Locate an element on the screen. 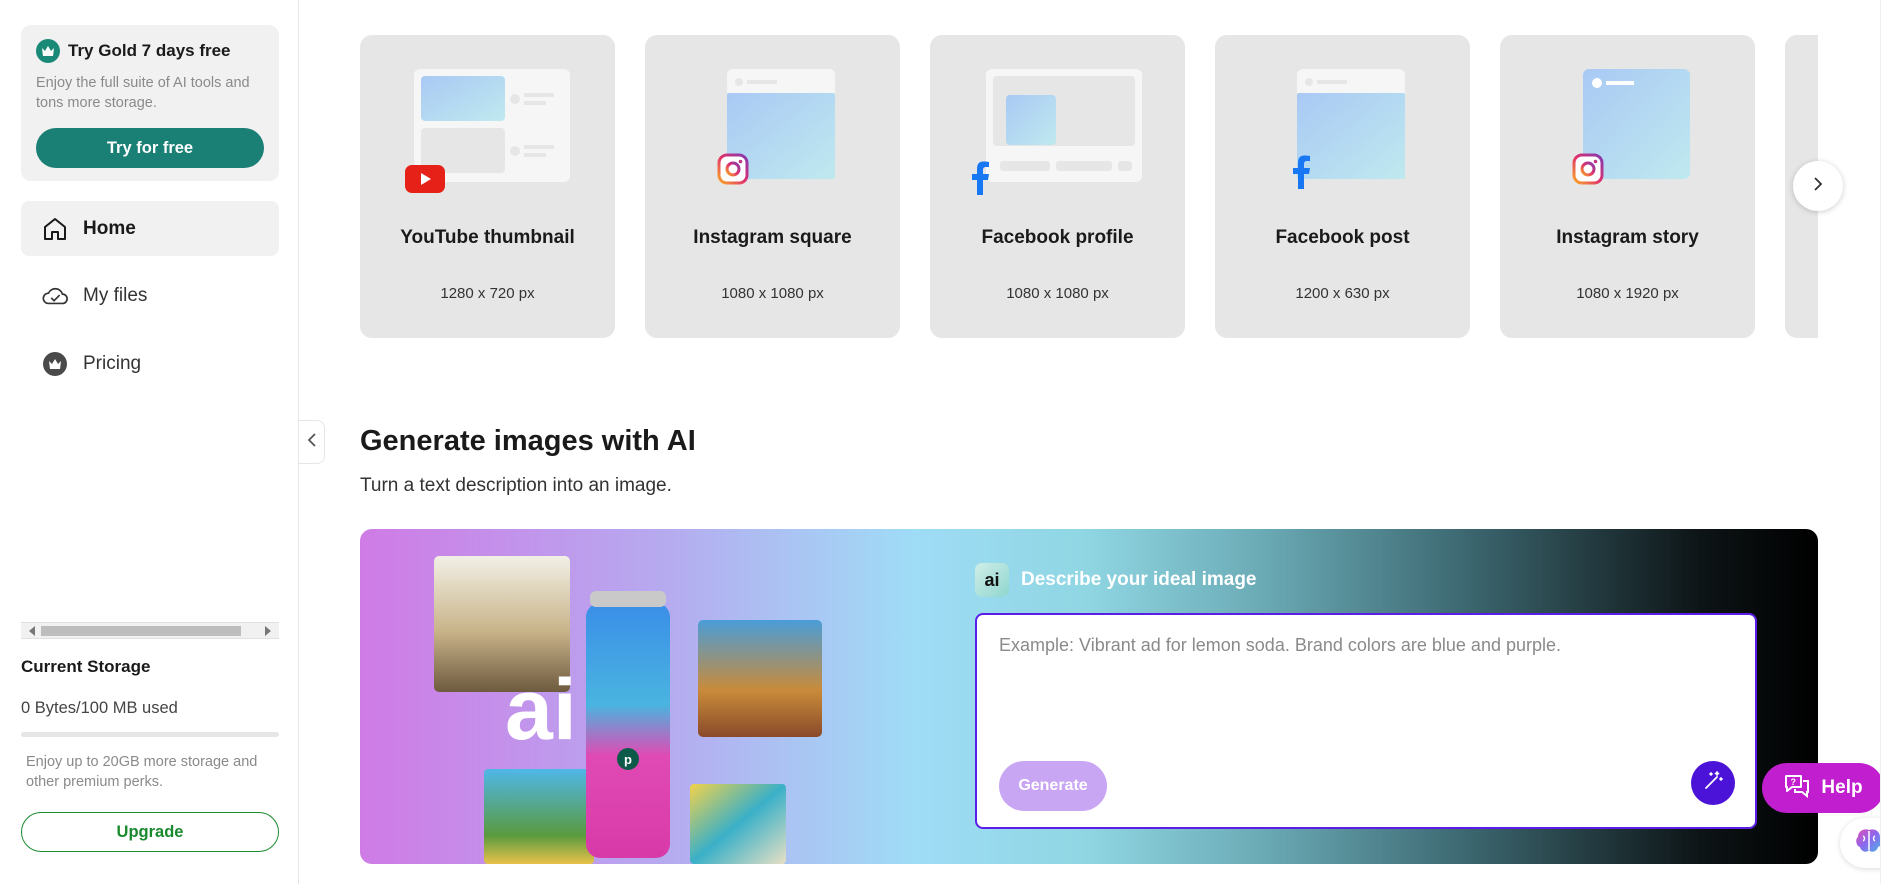 This screenshot has height=884, width=1898. magic-wand-button is located at coordinates (1713, 783).